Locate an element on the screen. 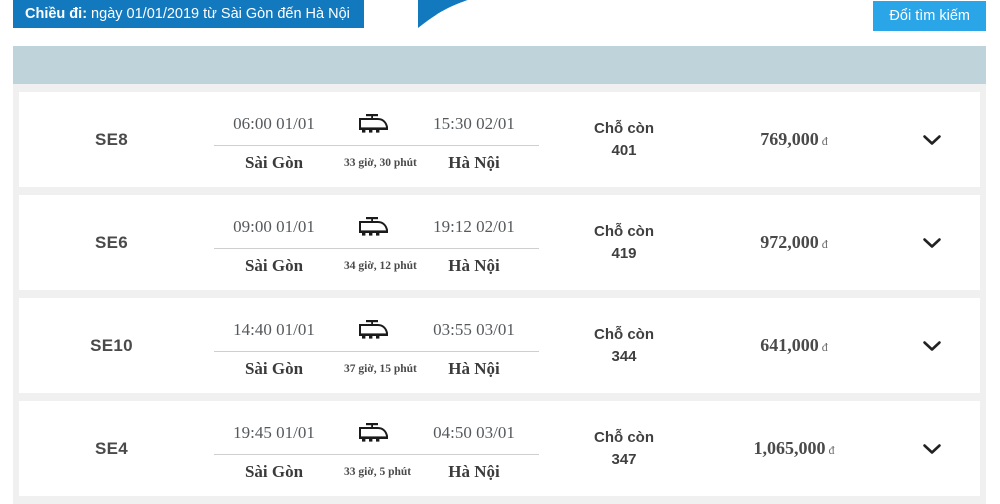 The image size is (1000, 504). price-value: 769,000 is located at coordinates (789, 139).